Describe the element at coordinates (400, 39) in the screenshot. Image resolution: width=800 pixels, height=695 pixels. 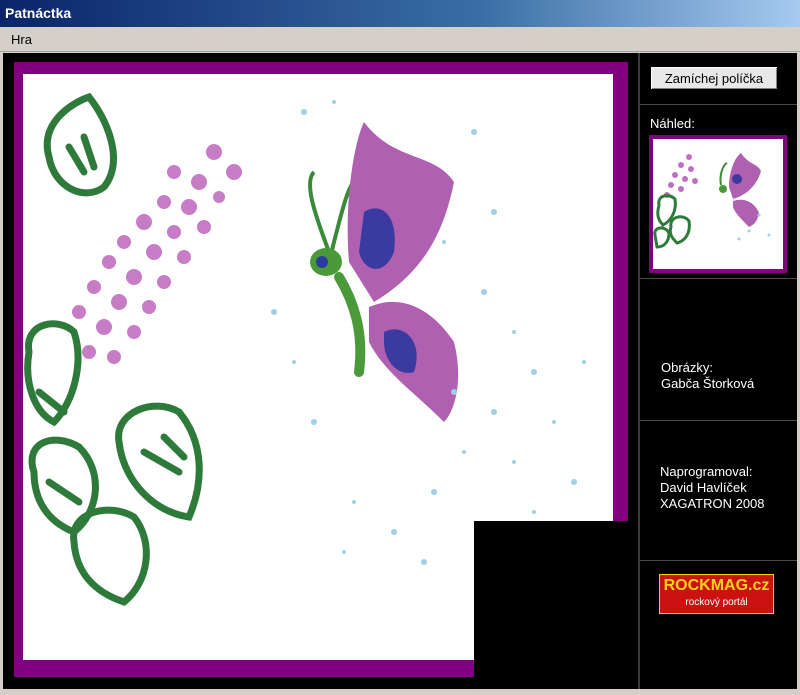
I see `menu-bar: Hra` at that location.